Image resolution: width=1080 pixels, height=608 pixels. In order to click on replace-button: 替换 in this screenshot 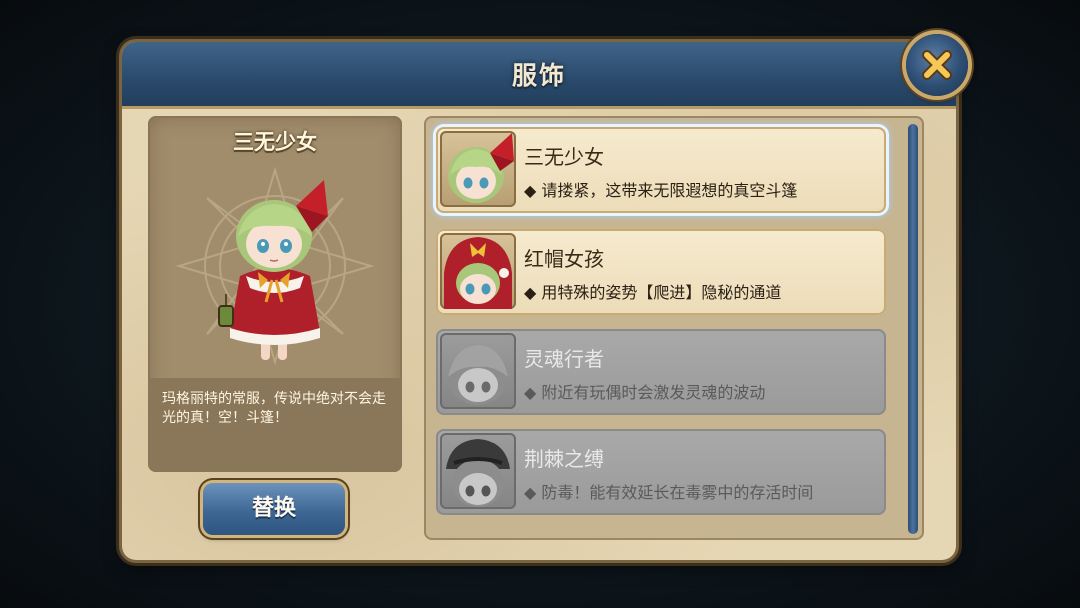, I will do `click(274, 509)`.